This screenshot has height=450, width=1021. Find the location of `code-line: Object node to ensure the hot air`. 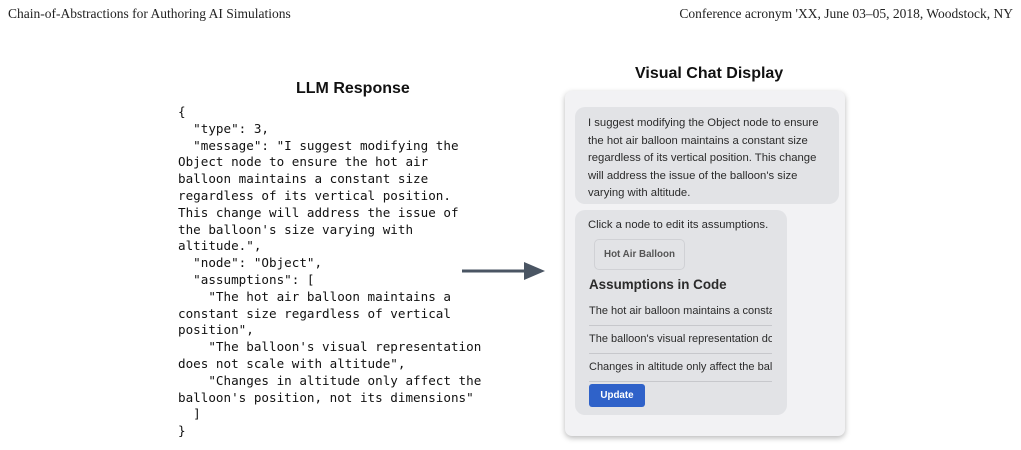

code-line: Object node to ensure the hot air is located at coordinates (303, 162).